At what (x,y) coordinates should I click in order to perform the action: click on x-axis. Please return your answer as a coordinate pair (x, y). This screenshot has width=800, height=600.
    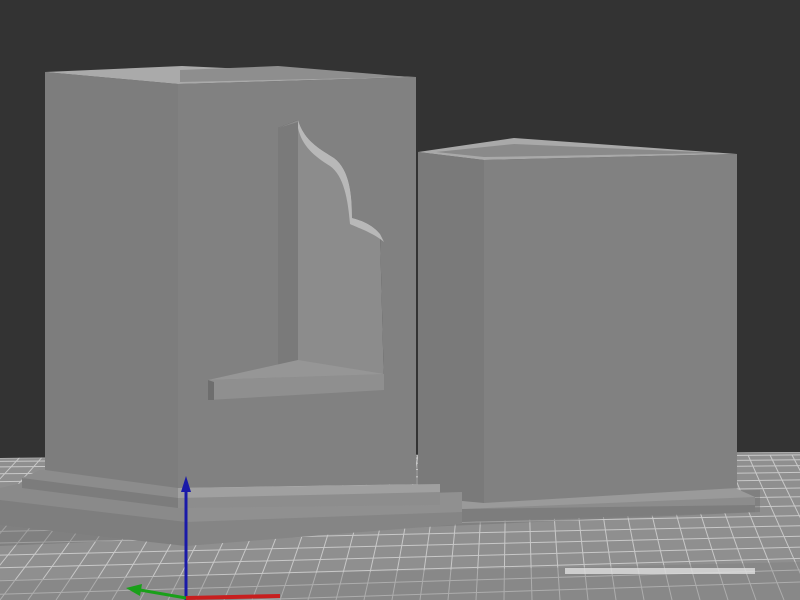
    Looking at the image, I should click on (233, 597).